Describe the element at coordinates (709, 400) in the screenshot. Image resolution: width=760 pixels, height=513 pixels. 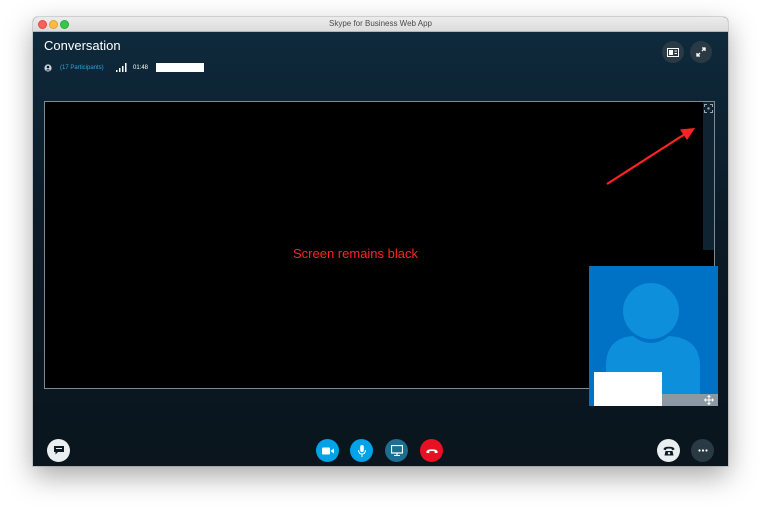
I see `move-icon` at that location.